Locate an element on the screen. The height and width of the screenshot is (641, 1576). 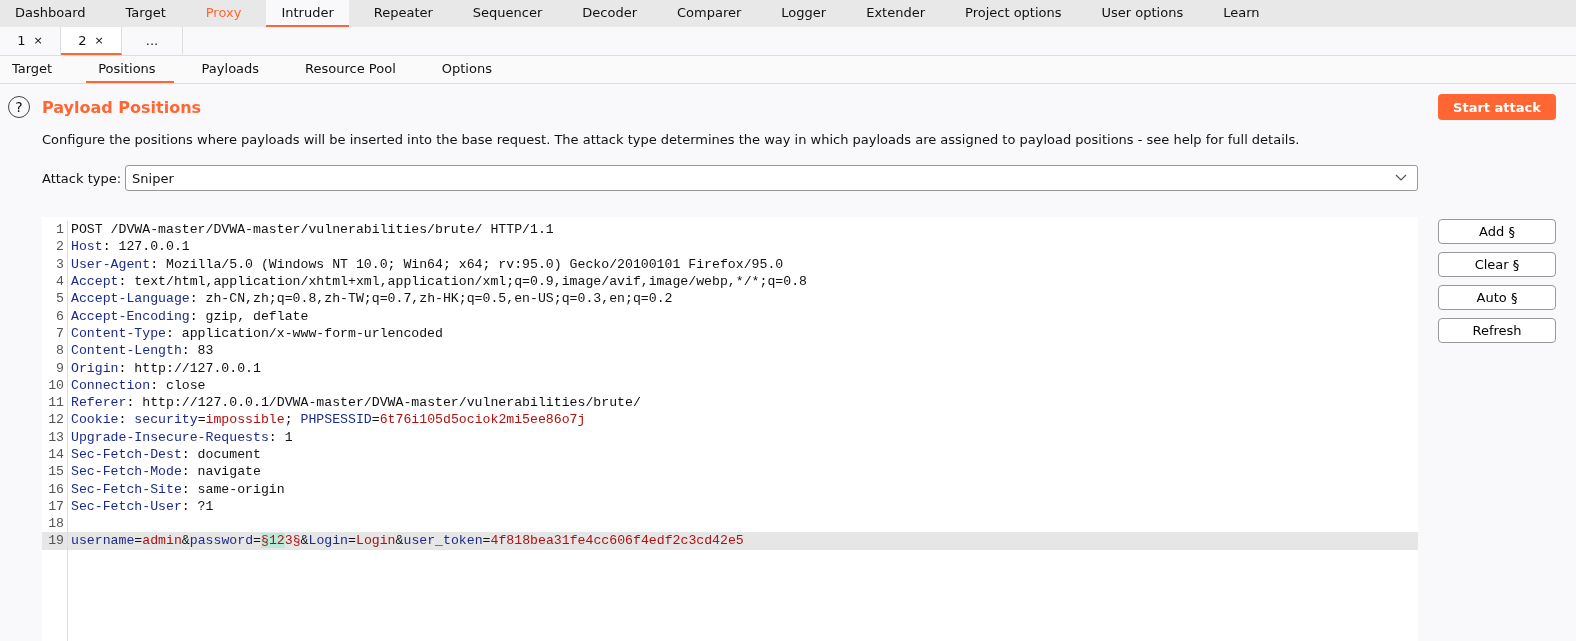
line-number: 14 is located at coordinates (55, 454).